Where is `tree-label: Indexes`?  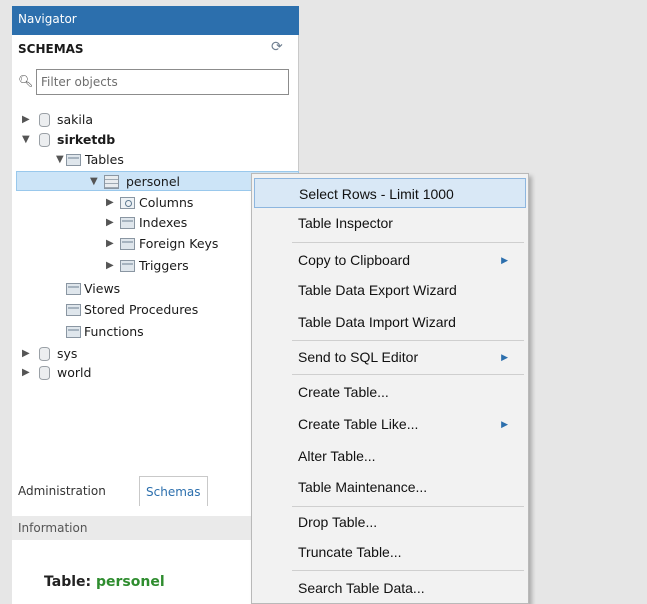 tree-label: Indexes is located at coordinates (163, 222).